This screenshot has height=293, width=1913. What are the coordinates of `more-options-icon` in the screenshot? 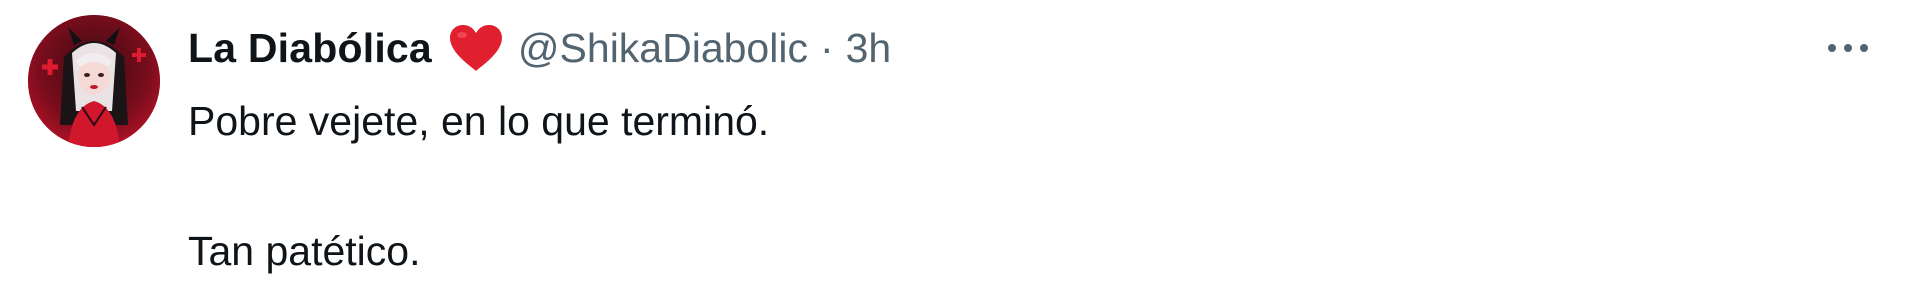 It's located at (1848, 48).